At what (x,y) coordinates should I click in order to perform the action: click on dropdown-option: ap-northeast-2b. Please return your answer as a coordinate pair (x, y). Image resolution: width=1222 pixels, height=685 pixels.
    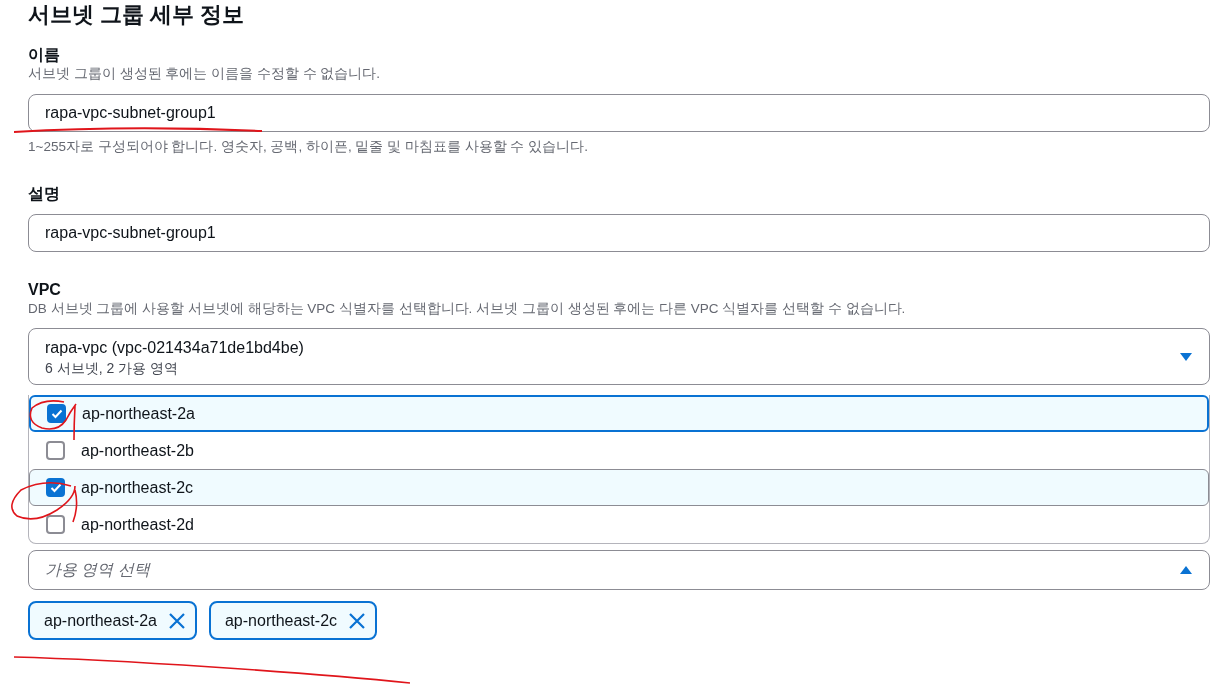
    Looking at the image, I should click on (619, 450).